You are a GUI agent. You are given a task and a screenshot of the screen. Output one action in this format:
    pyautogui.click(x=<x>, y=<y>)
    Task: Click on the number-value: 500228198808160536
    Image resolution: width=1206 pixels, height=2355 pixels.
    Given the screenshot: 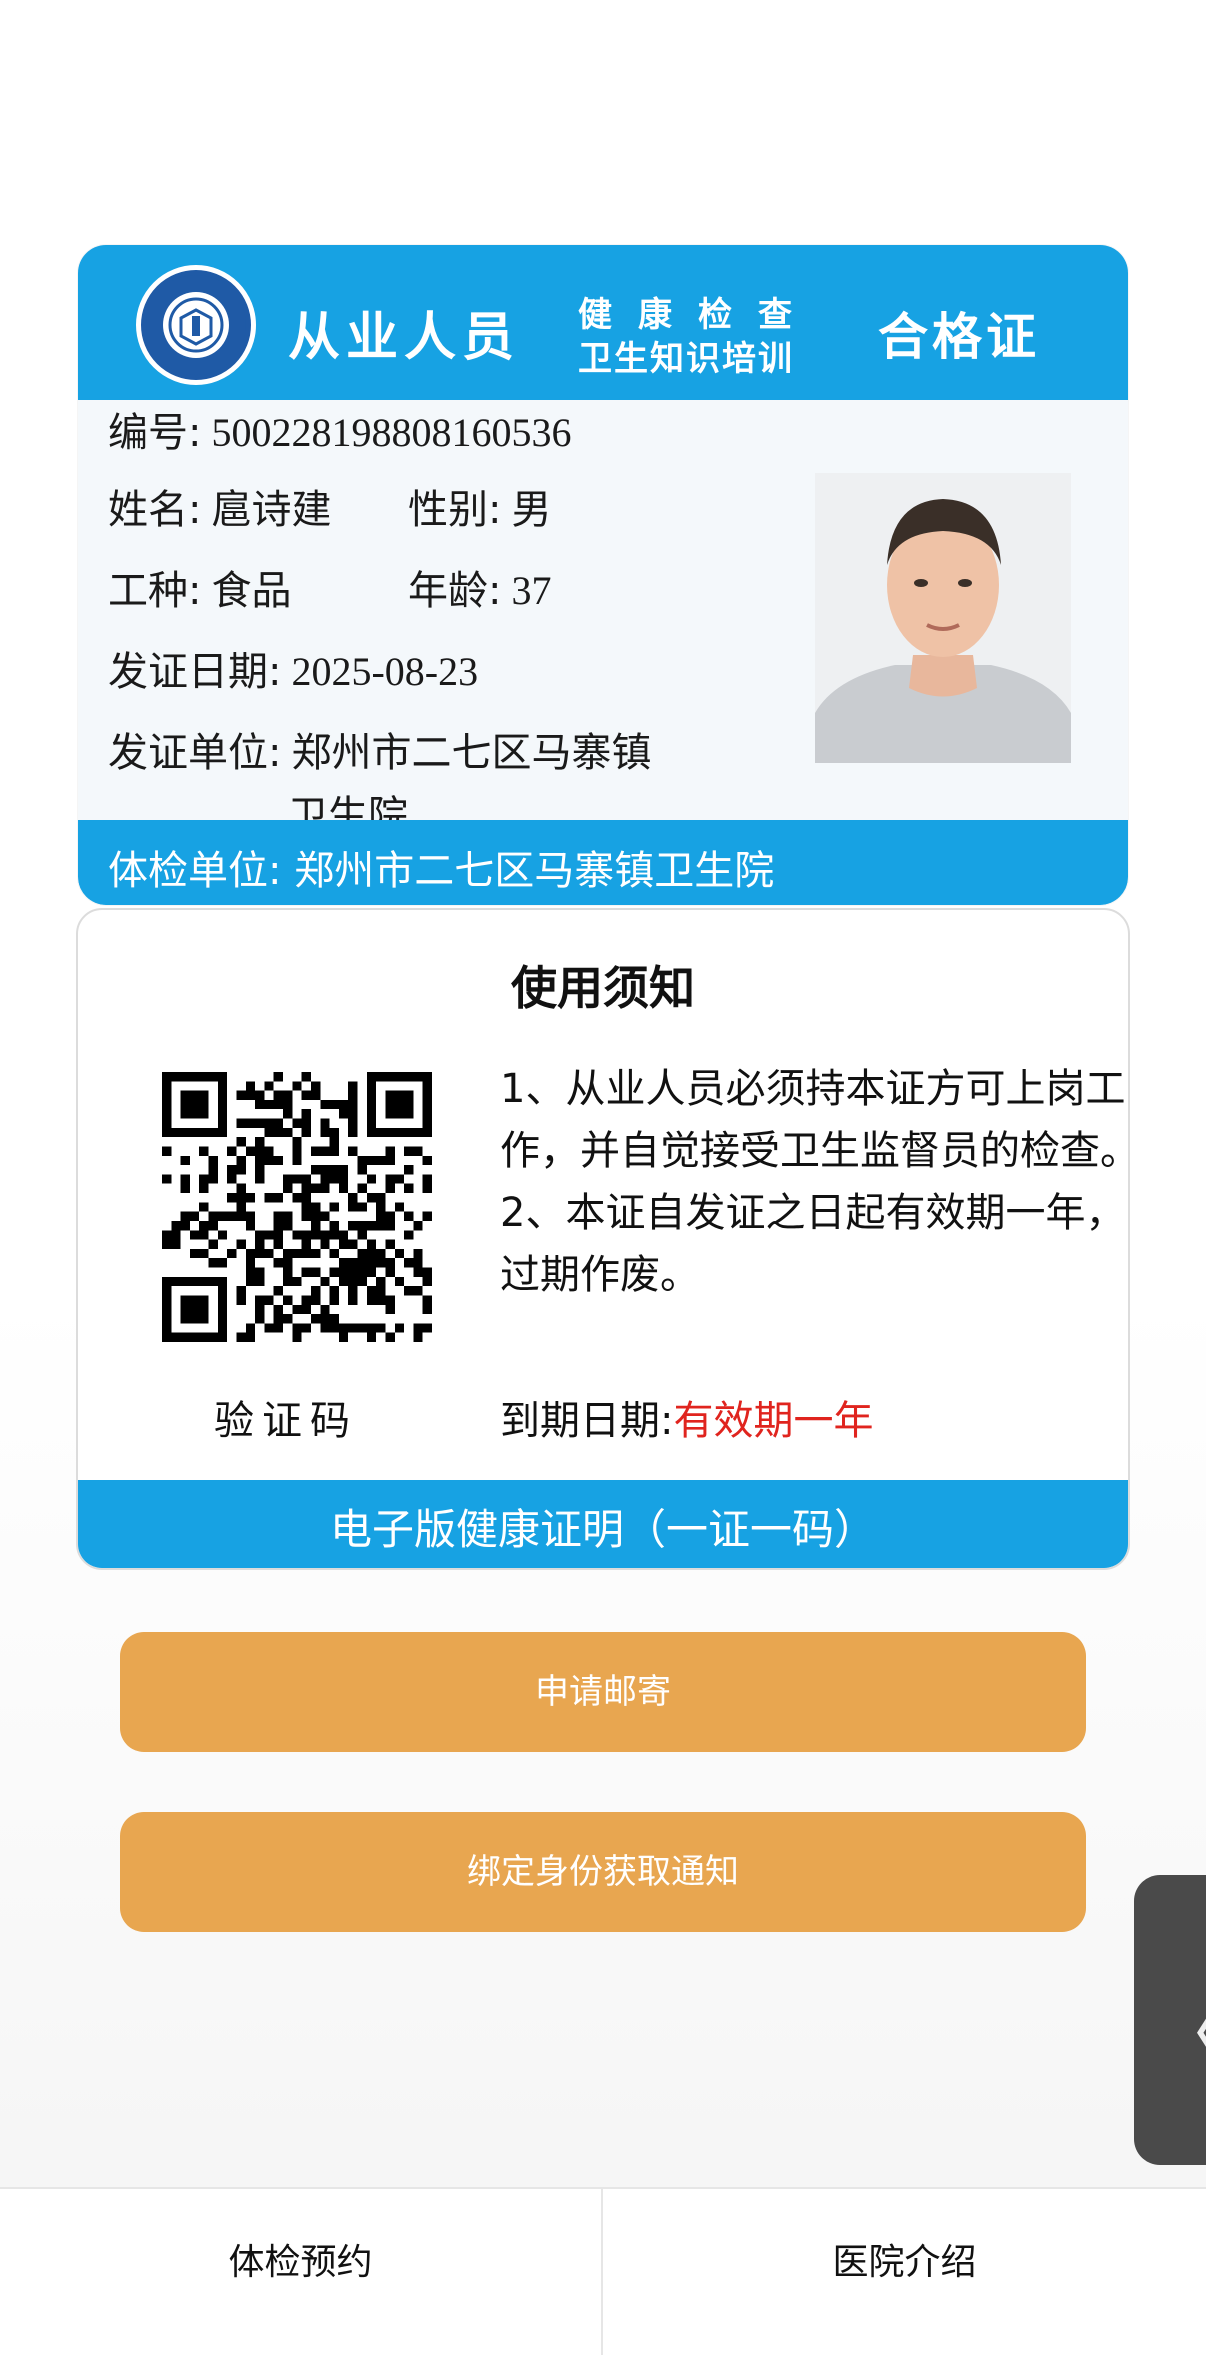 What is the action you would take?
    pyautogui.click(x=391, y=432)
    